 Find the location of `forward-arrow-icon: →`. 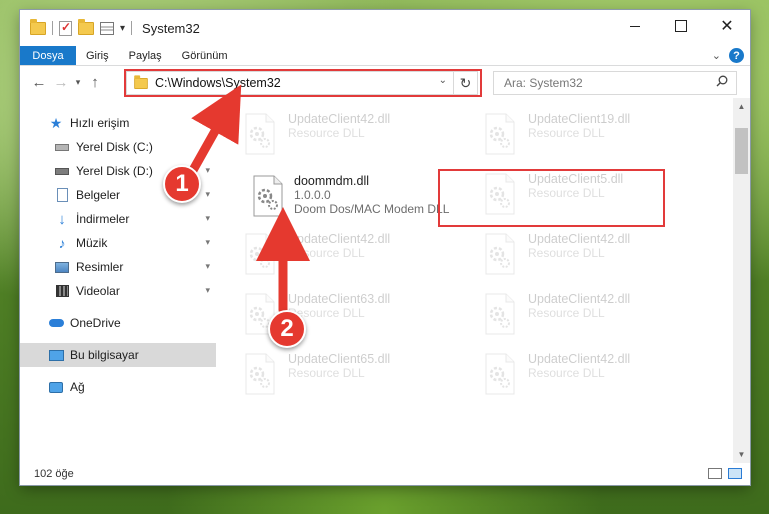

forward-arrow-icon: → is located at coordinates (61, 82).